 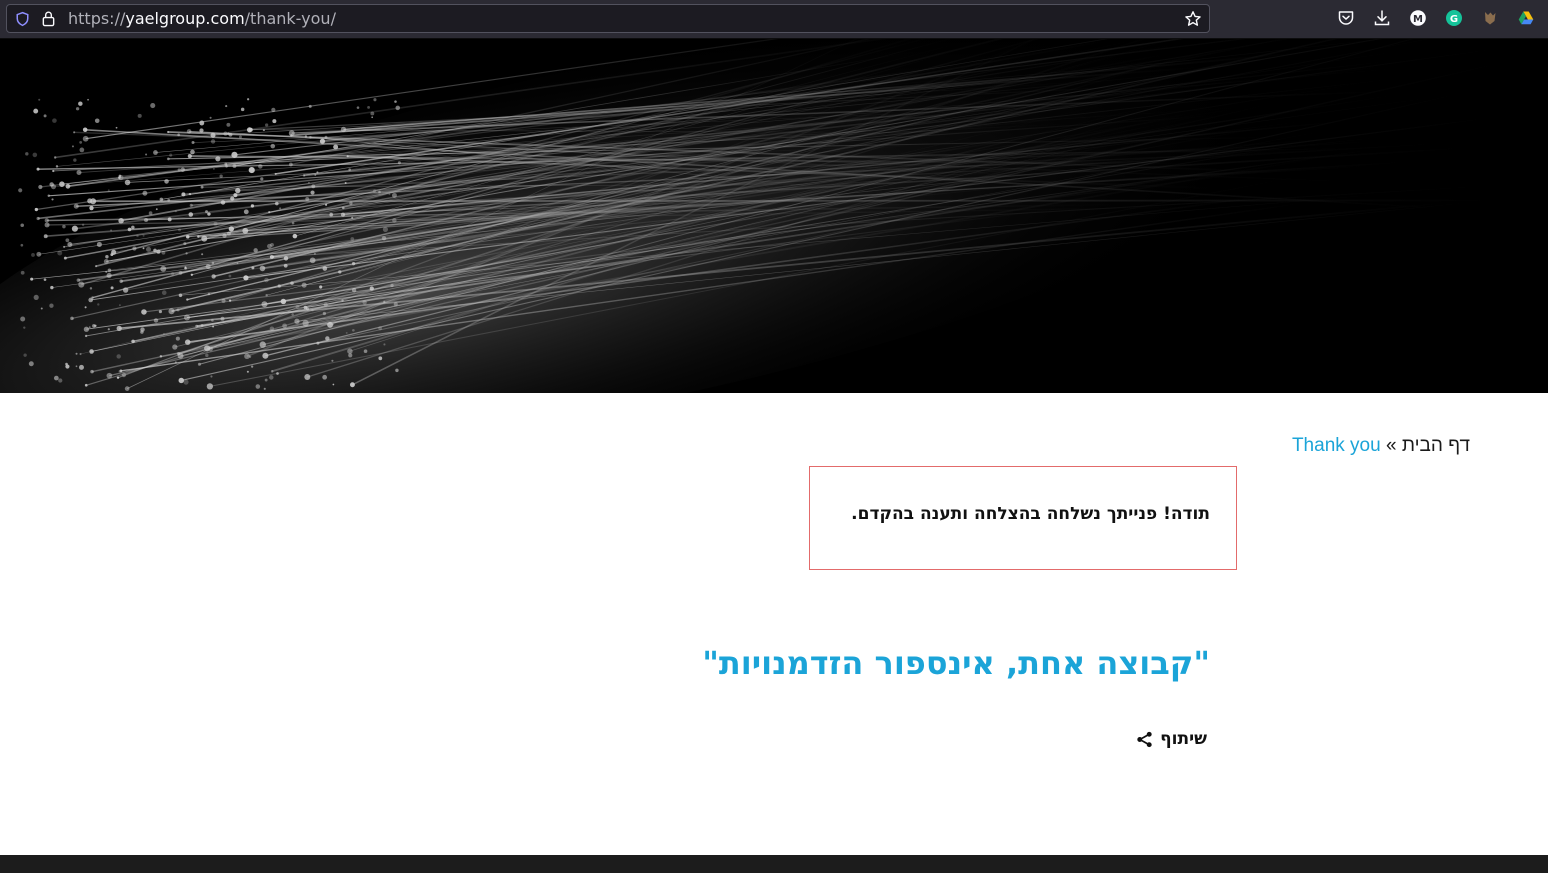 I want to click on url-text: https://yaelgroup.com/thank-you/, so click(x=202, y=19).